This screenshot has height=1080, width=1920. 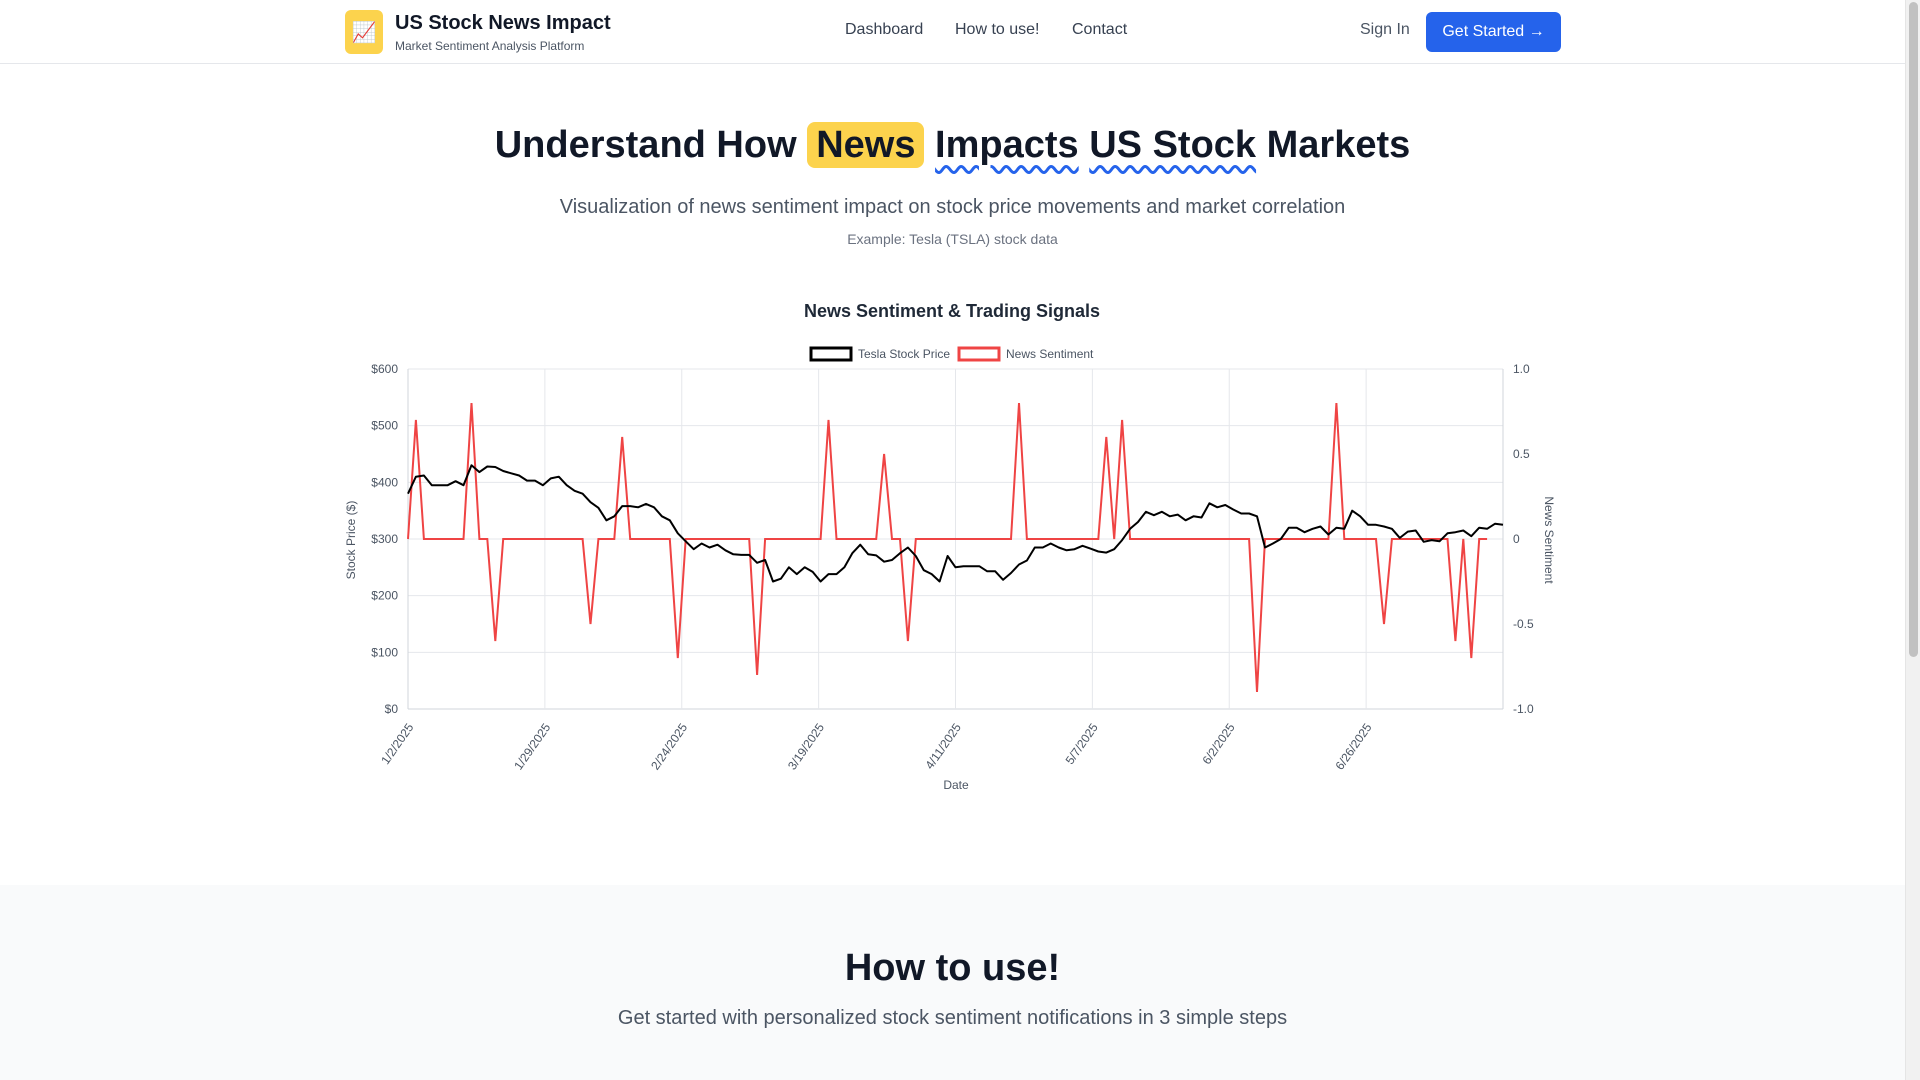 I want to click on scrollbar-thumb, so click(x=1913, y=329).